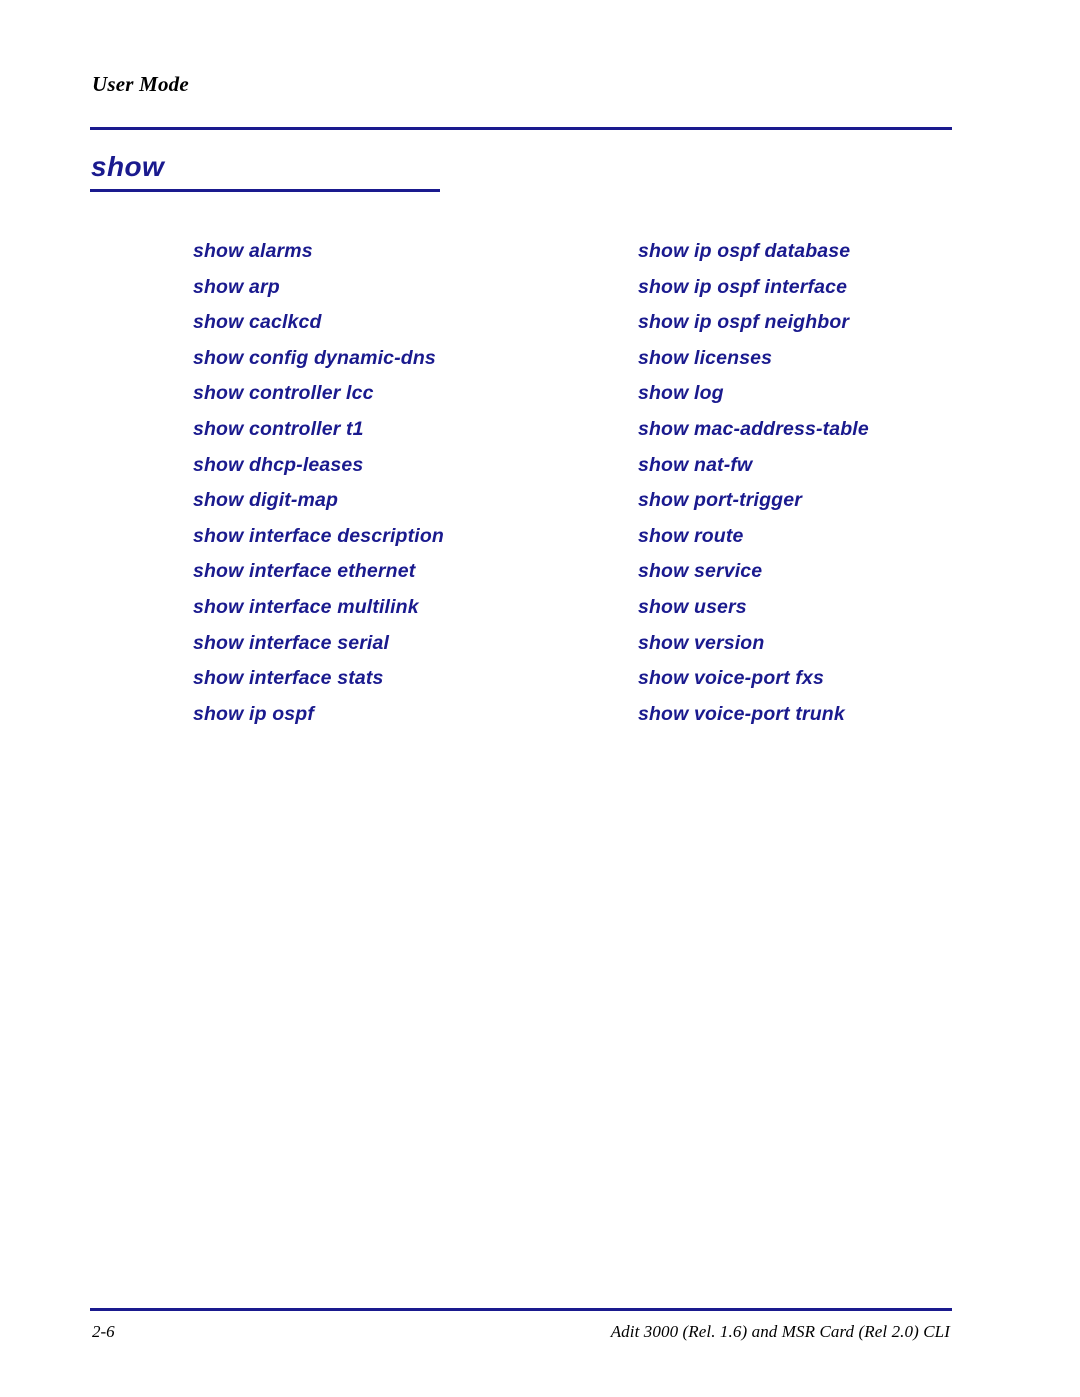  What do you see at coordinates (408, 612) in the screenshot?
I see `command-link: show interface multilink` at bounding box center [408, 612].